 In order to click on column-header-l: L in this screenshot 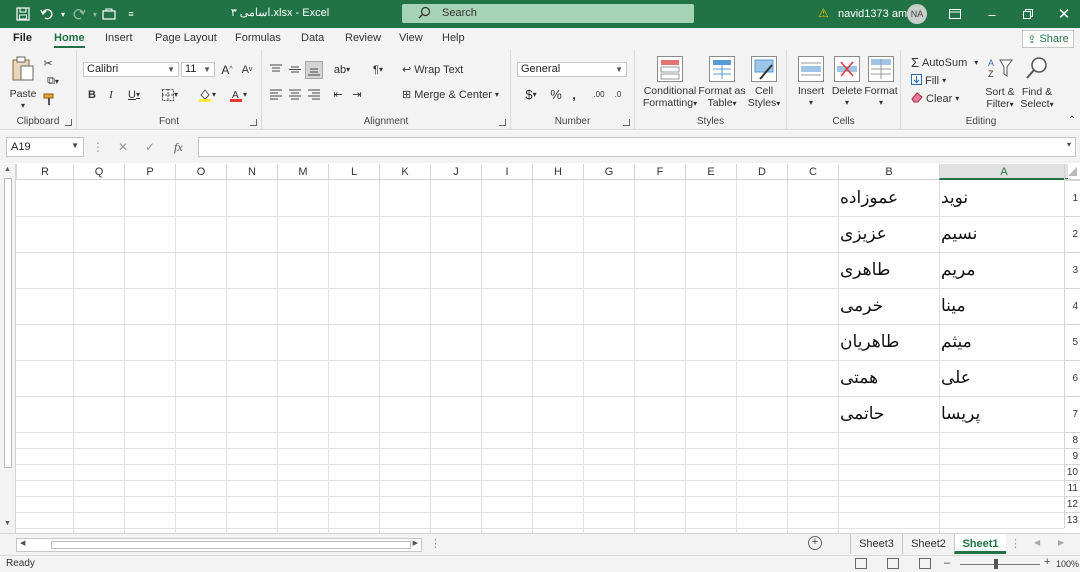, I will do `click(353, 172)`.